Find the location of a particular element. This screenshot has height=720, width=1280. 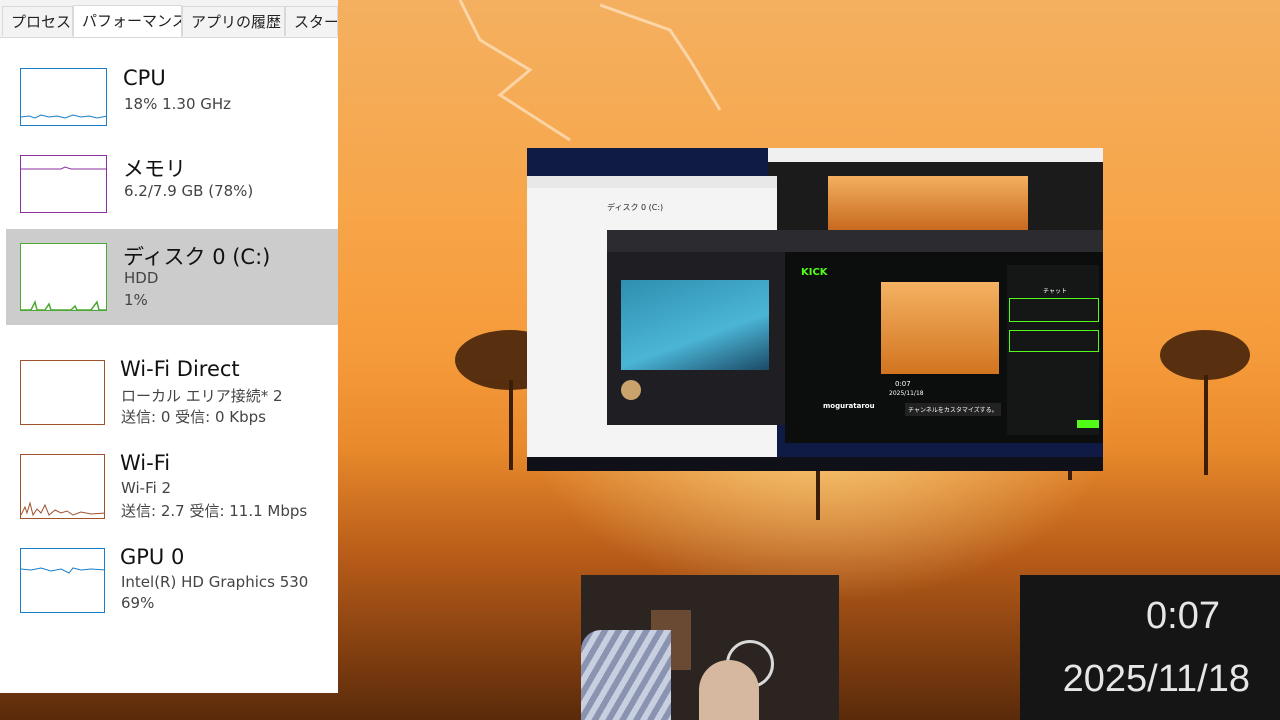

wifi-graph is located at coordinates (62, 486).